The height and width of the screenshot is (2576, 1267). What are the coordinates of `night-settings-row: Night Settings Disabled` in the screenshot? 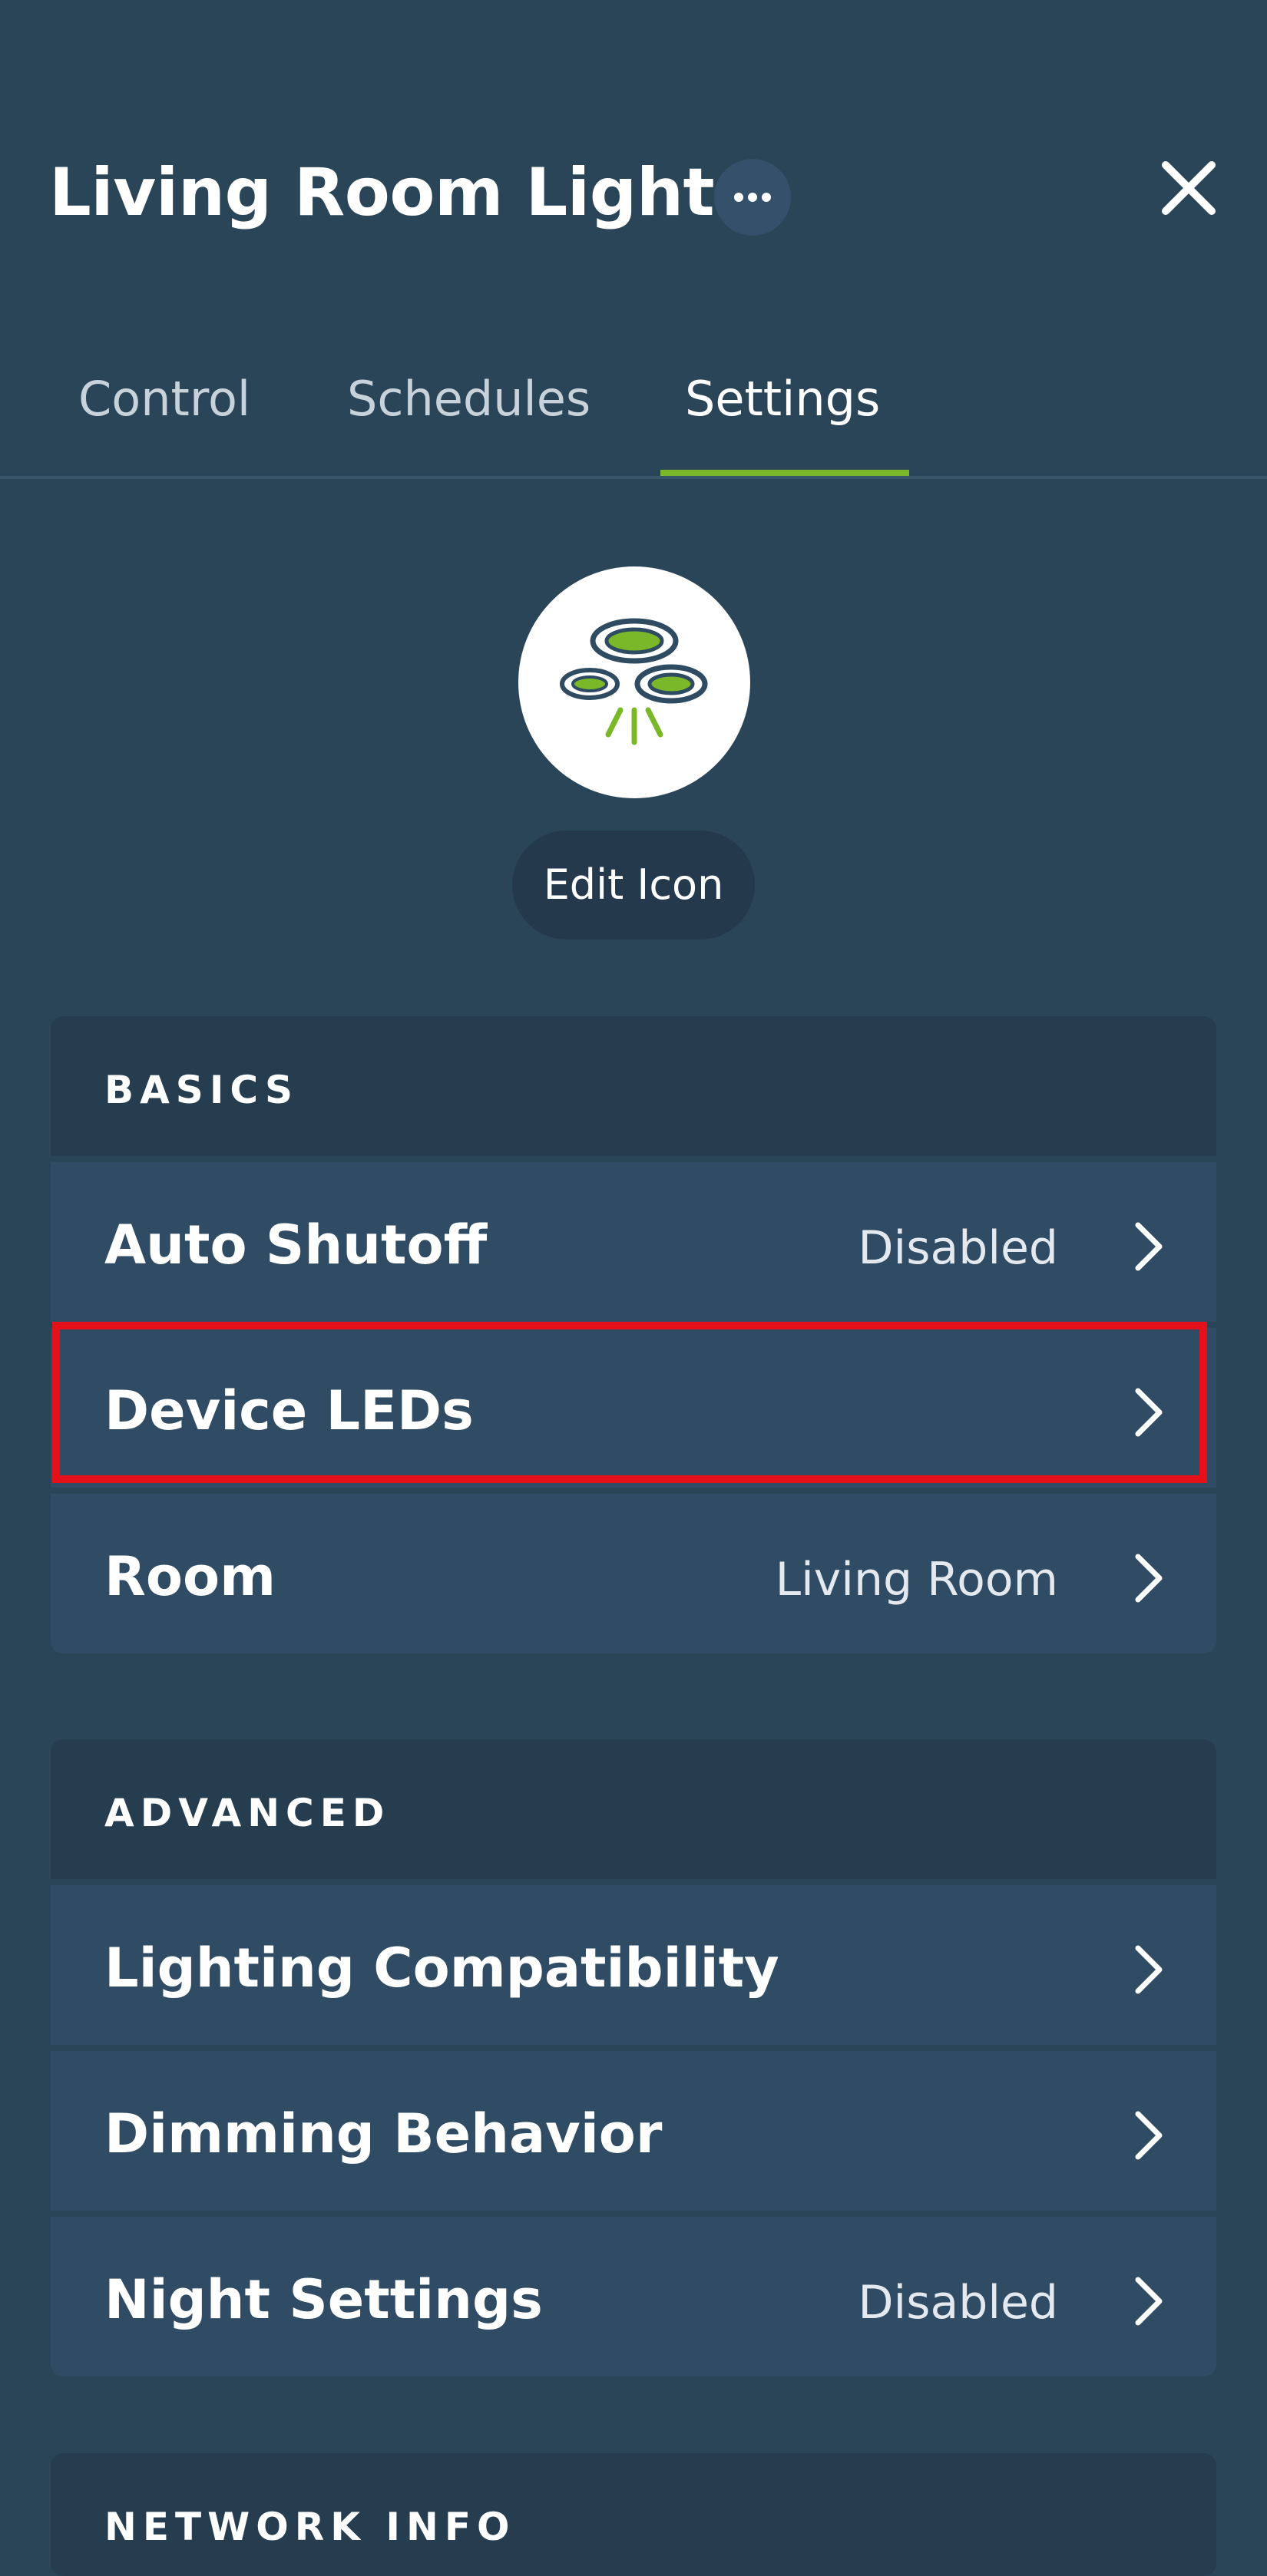 It's located at (633, 2293).